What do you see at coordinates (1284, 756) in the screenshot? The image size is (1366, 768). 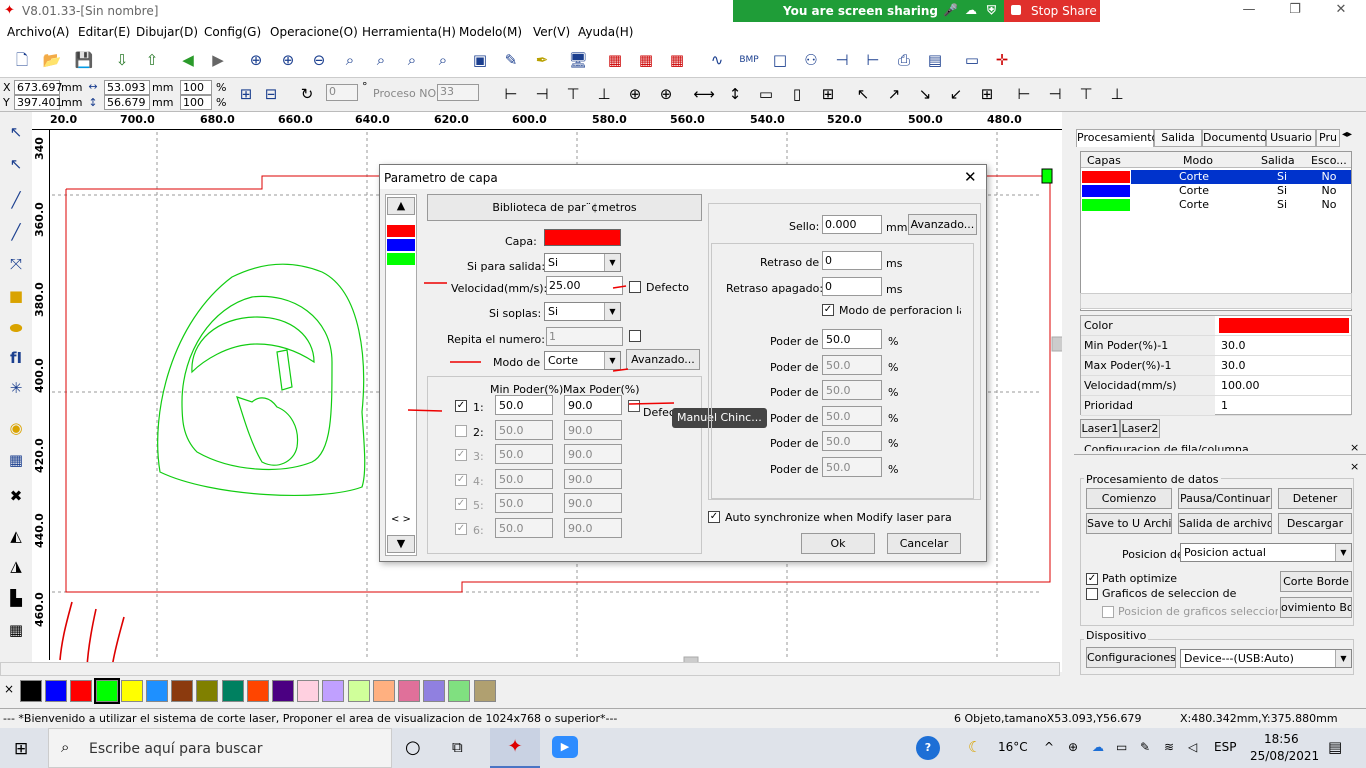 I see `clock-date: 25/08/2021` at bounding box center [1284, 756].